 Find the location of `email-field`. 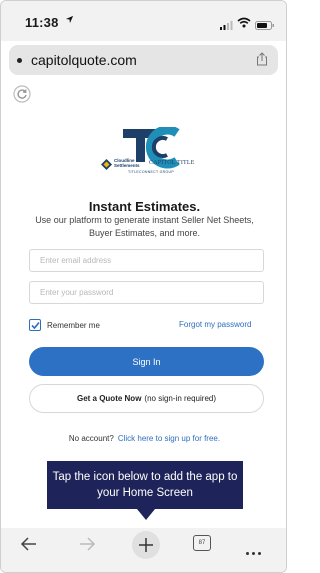

email-field is located at coordinates (146, 260).